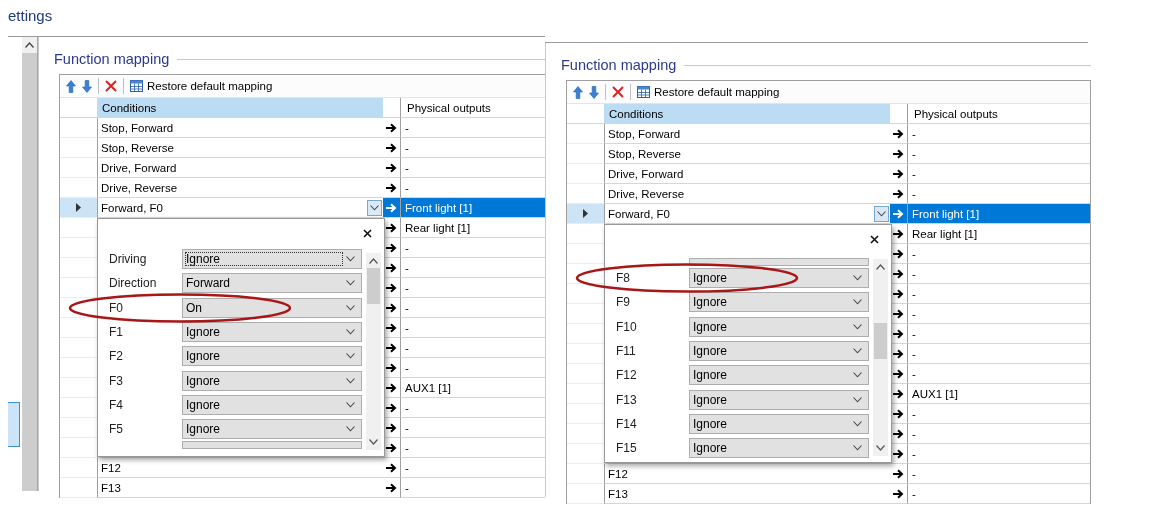  What do you see at coordinates (623, 302) in the screenshot?
I see `field-label: F9` at bounding box center [623, 302].